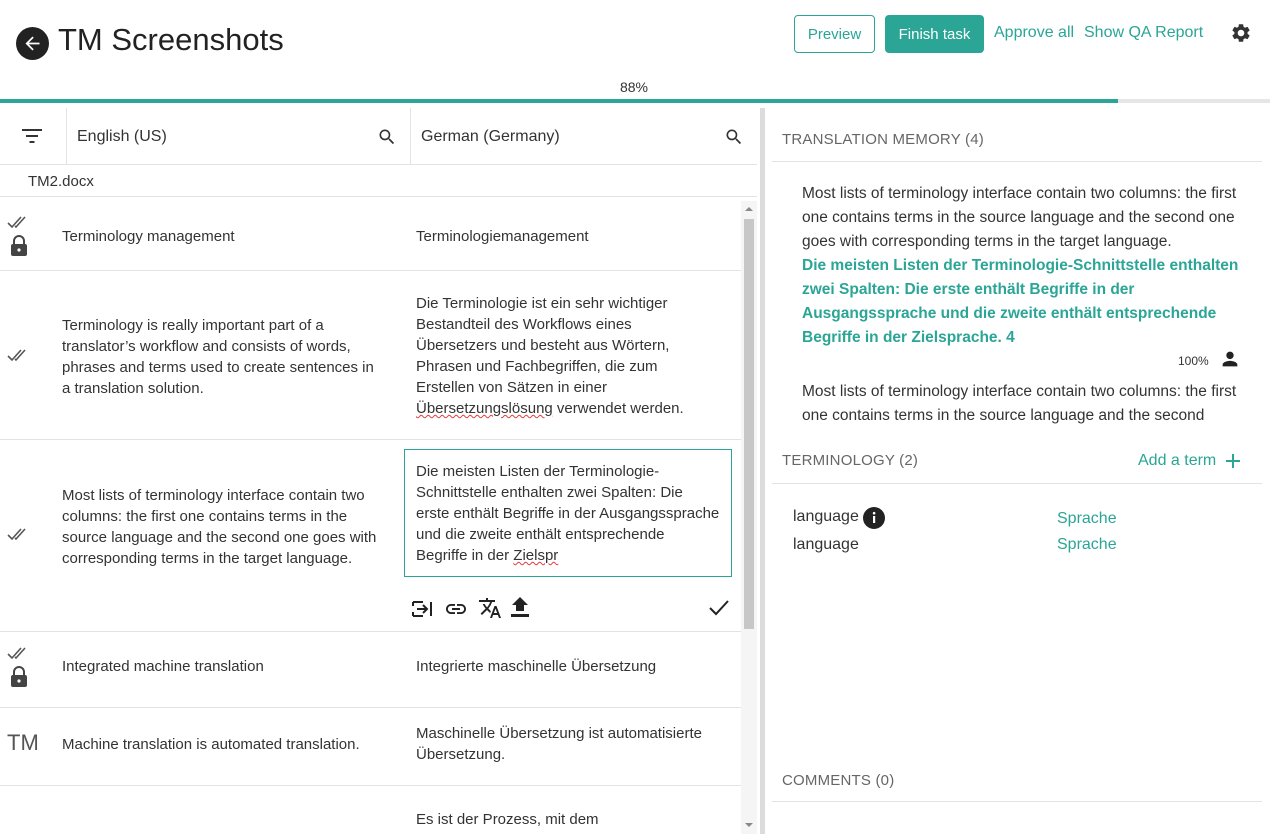 This screenshot has width=1270, height=834. Describe the element at coordinates (490, 136) in the screenshot. I see `target-language-label: German (Germany)` at that location.